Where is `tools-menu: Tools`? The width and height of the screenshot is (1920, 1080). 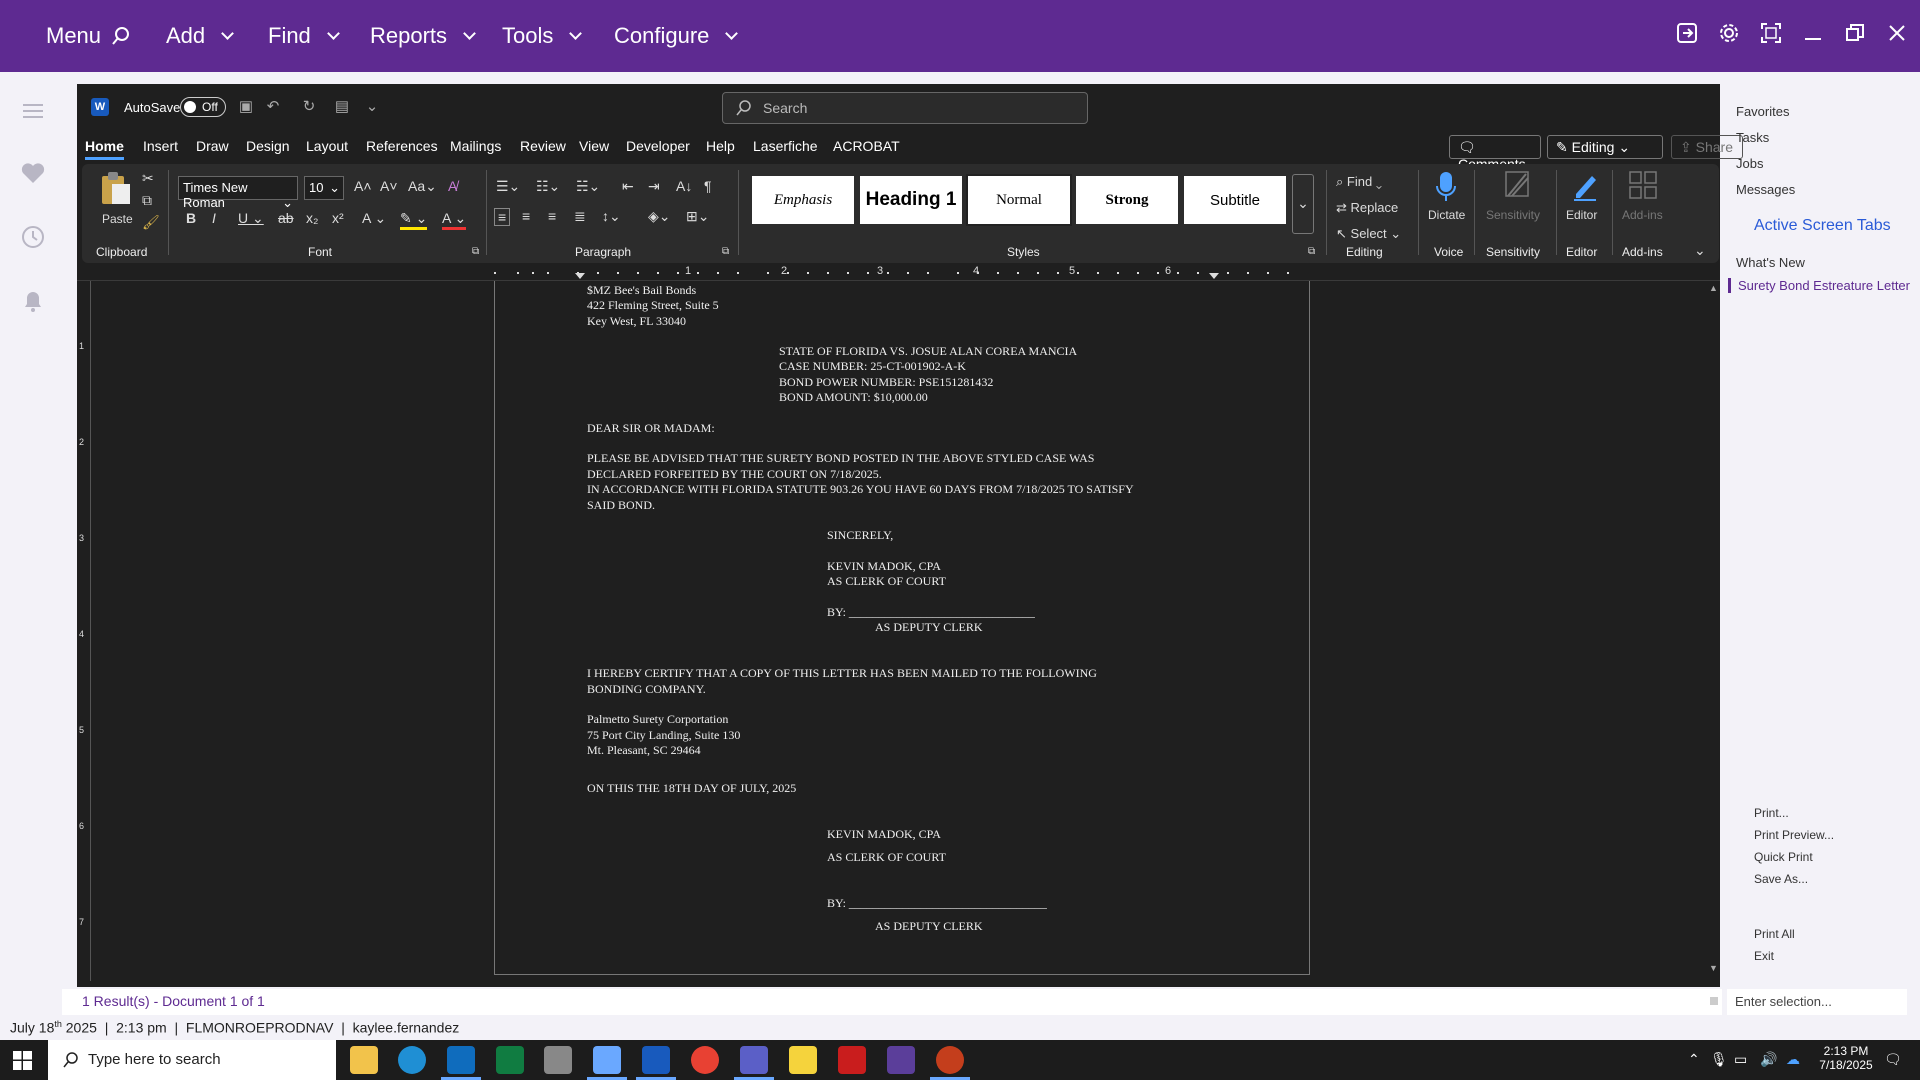
tools-menu: Tools is located at coordinates (542, 36).